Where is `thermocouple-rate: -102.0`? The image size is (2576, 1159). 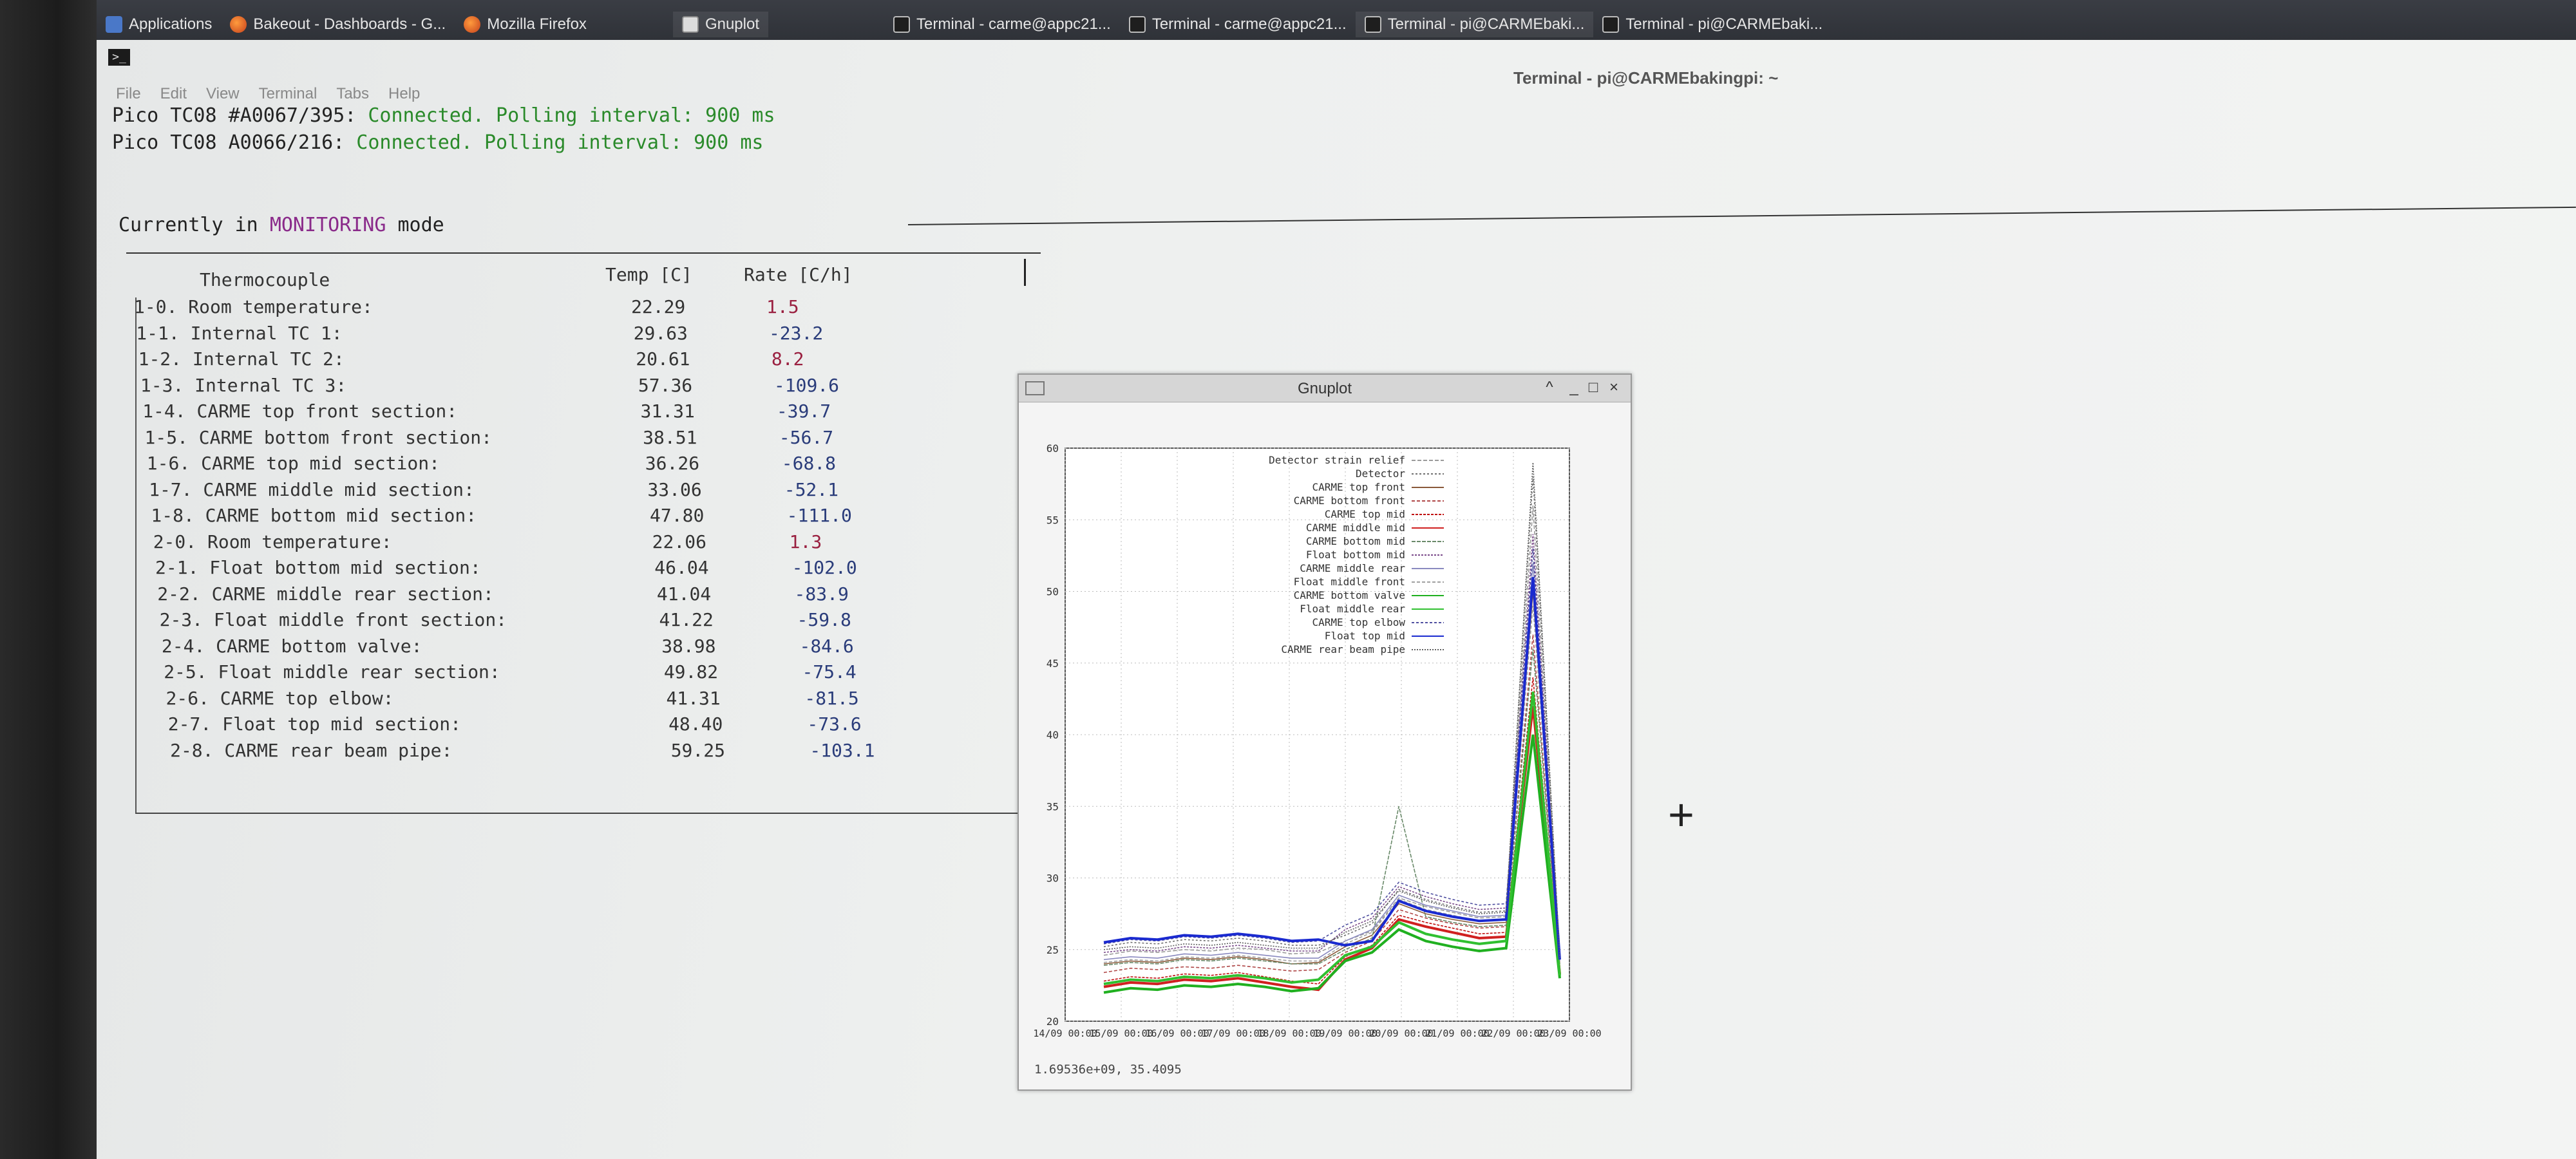
thermocouple-rate: -102.0 is located at coordinates (824, 567).